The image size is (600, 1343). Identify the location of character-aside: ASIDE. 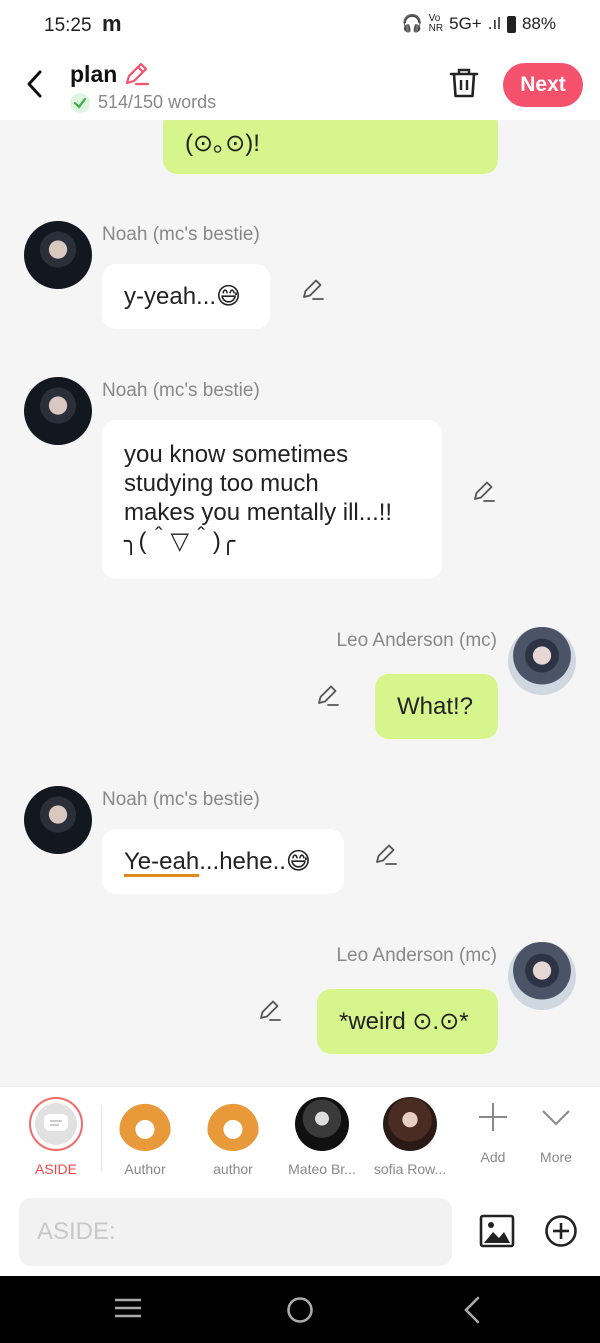
(56, 1137).